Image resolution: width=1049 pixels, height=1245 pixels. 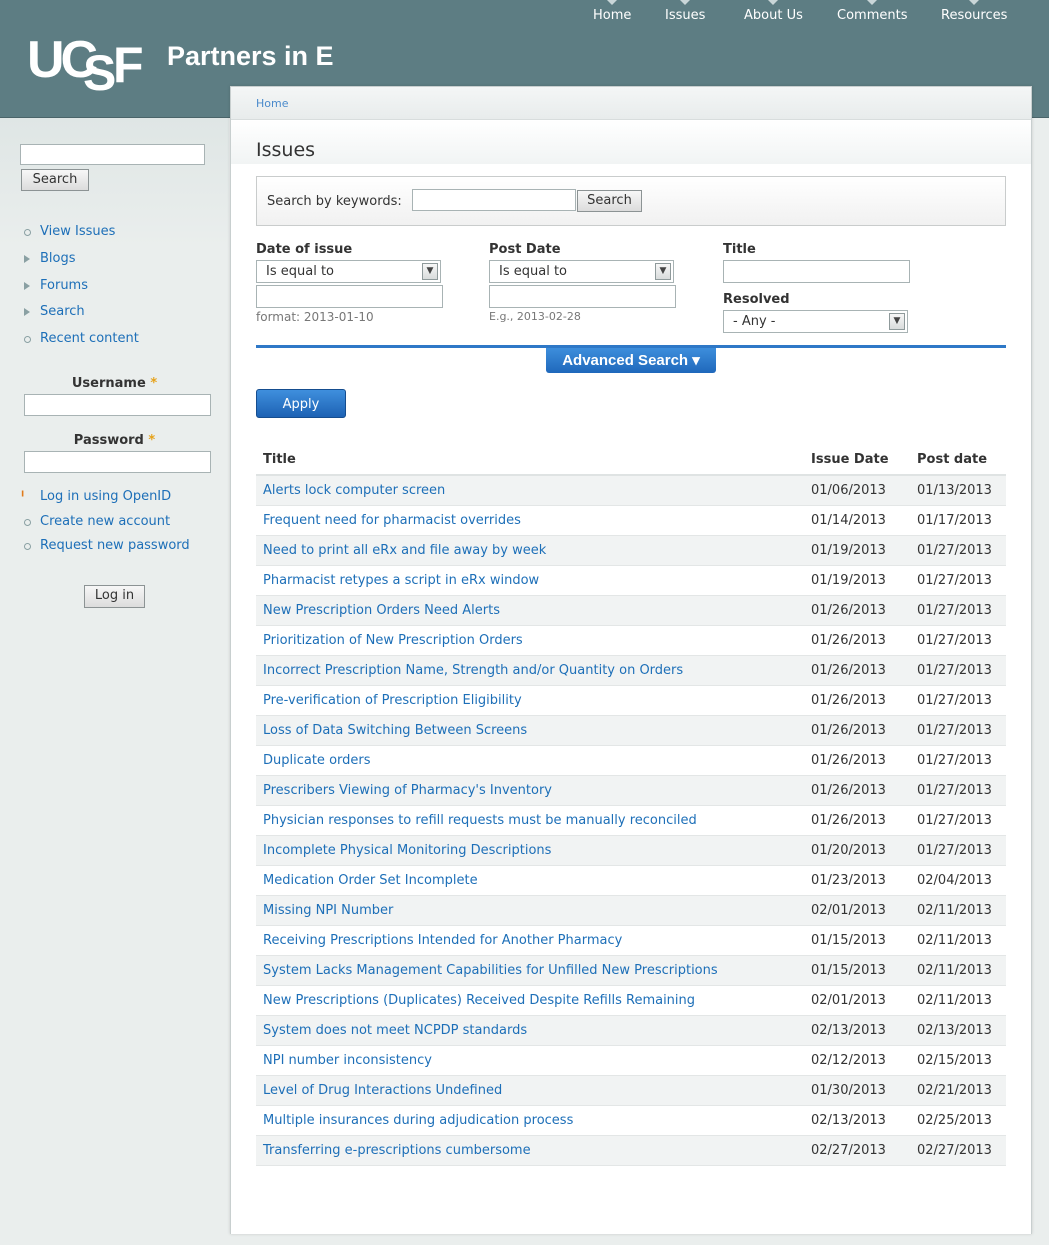 I want to click on date-of-issue-label: Date of issue, so click(x=304, y=249).